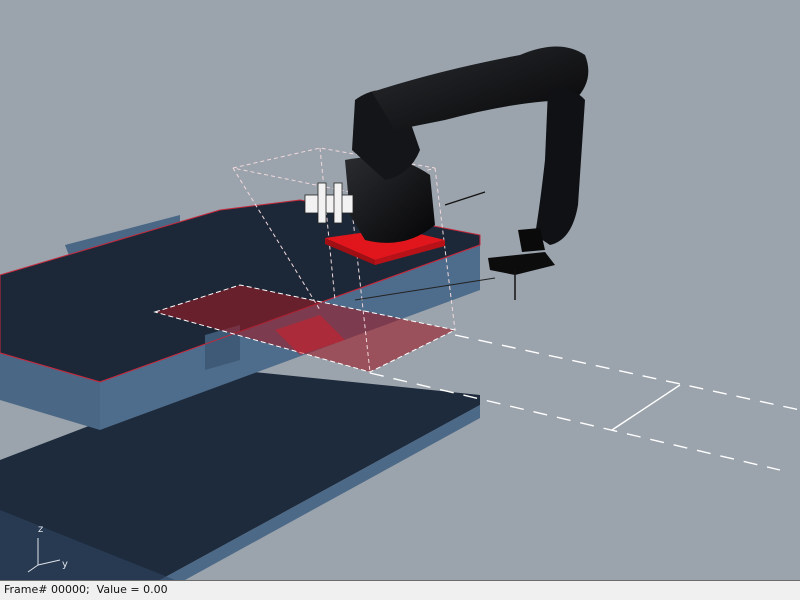 The height and width of the screenshot is (600, 800). Describe the element at coordinates (86, 589) in the screenshot. I see `frame-status-text: Frame# 00000; Value = 0.00` at that location.